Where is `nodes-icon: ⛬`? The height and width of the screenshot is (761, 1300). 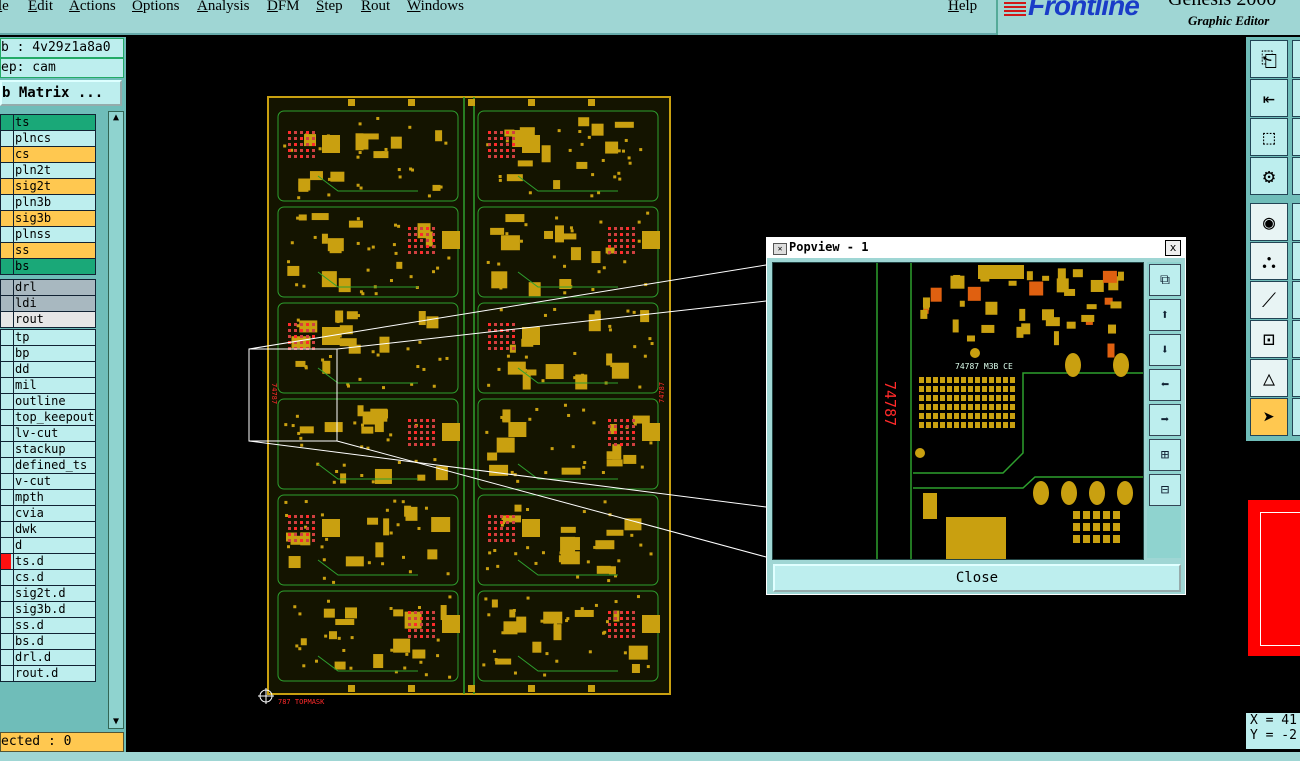
nodes-icon: ⛬ is located at coordinates (1269, 261).